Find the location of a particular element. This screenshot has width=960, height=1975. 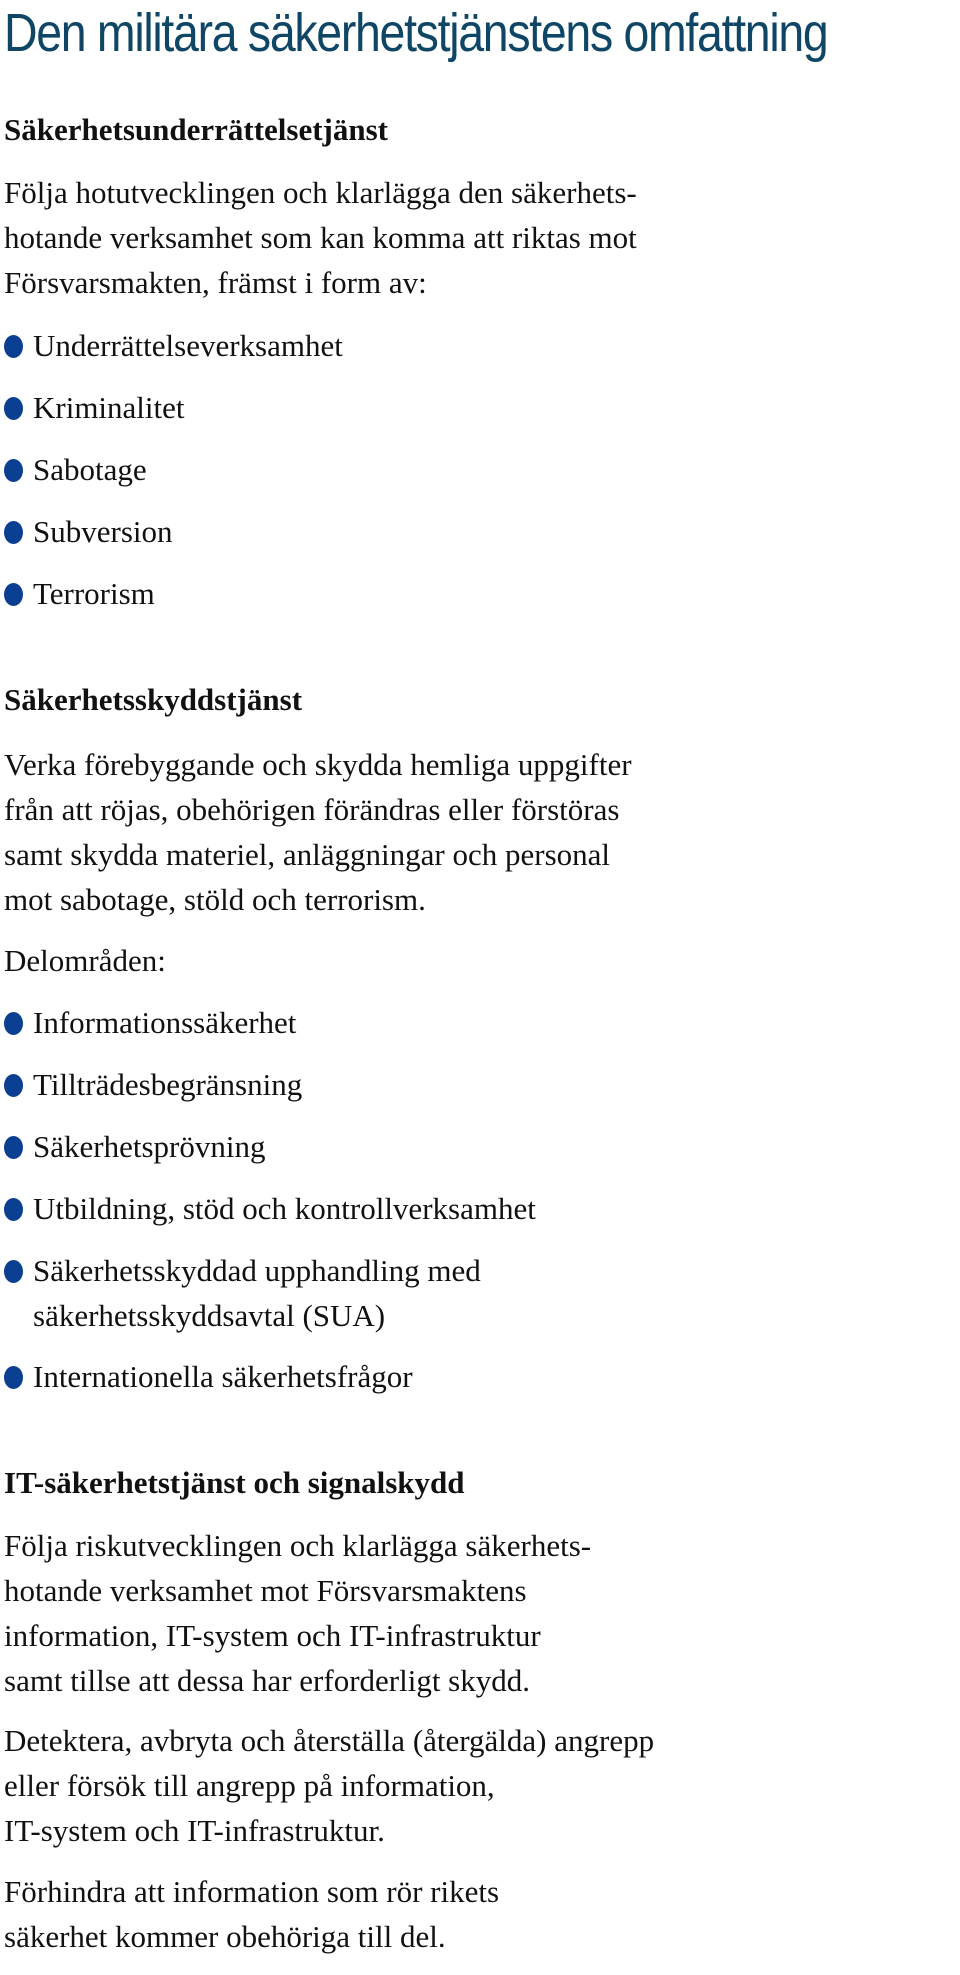

list-item: Underrättelseverksamhet is located at coordinates (173, 345).